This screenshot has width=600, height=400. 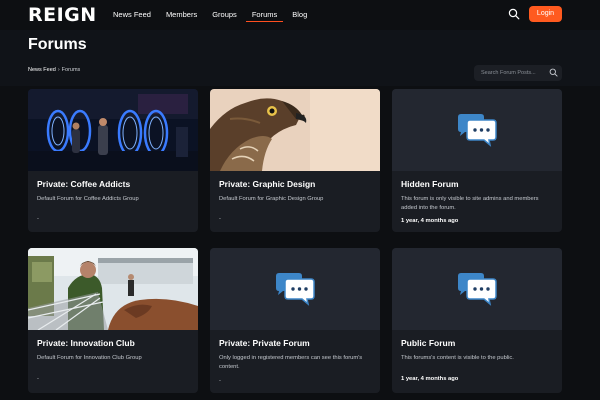 What do you see at coordinates (271, 199) in the screenshot?
I see `forum-description: Default Forum for Graphic Design Group` at bounding box center [271, 199].